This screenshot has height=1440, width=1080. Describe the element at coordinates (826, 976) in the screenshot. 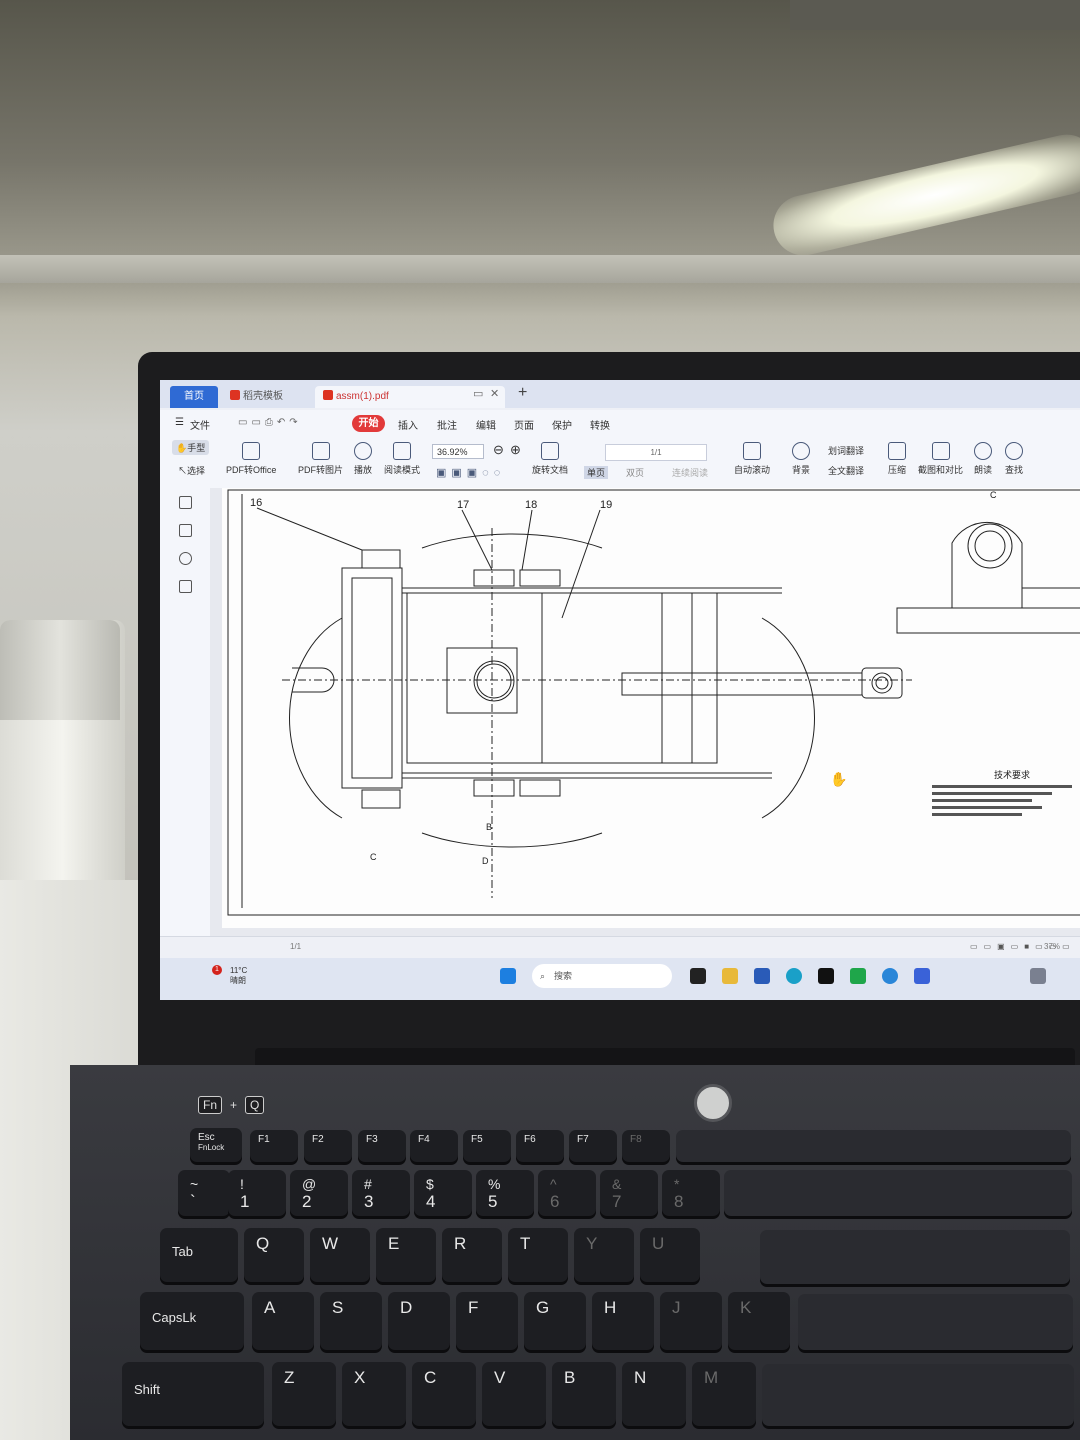

I see `app-icon` at that location.